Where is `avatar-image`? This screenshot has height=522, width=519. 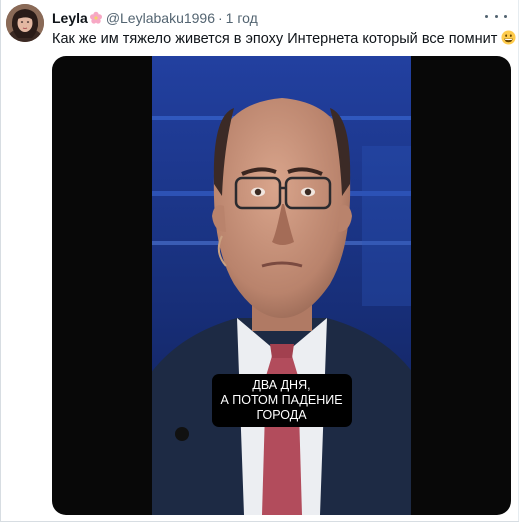
avatar-image is located at coordinates (25, 23).